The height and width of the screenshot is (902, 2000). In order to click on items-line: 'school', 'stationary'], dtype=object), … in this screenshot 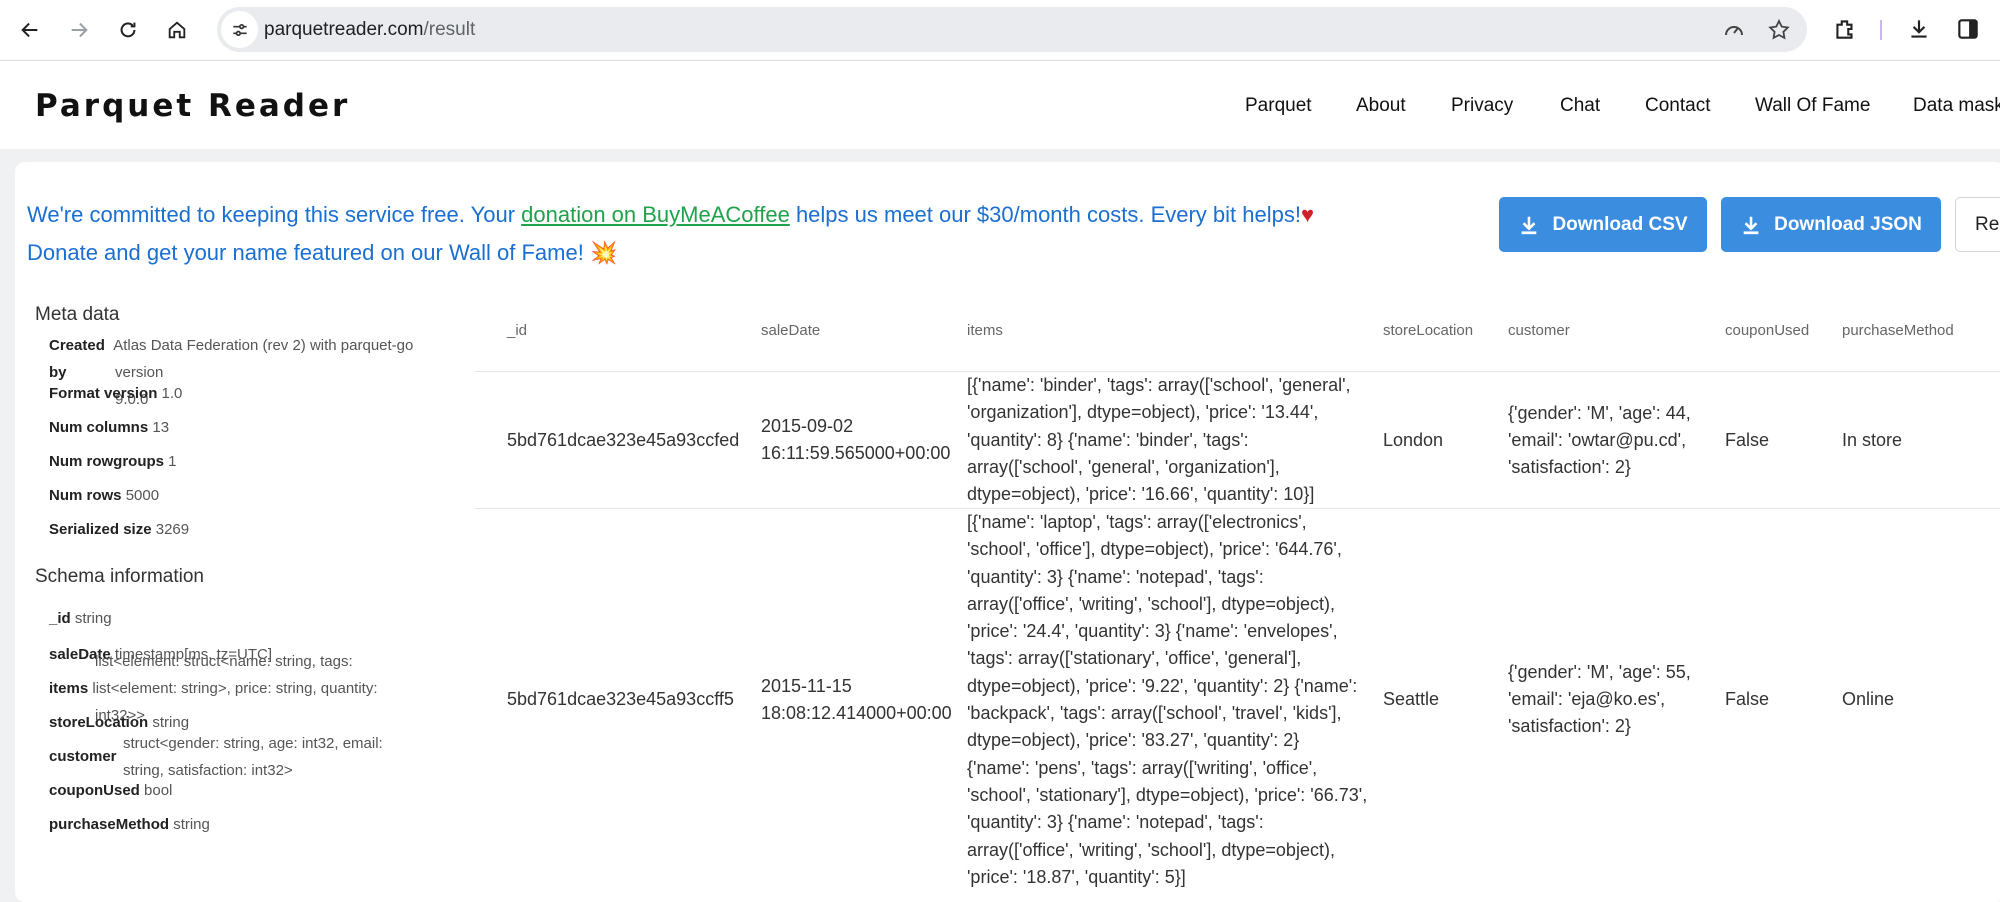, I will do `click(1167, 794)`.